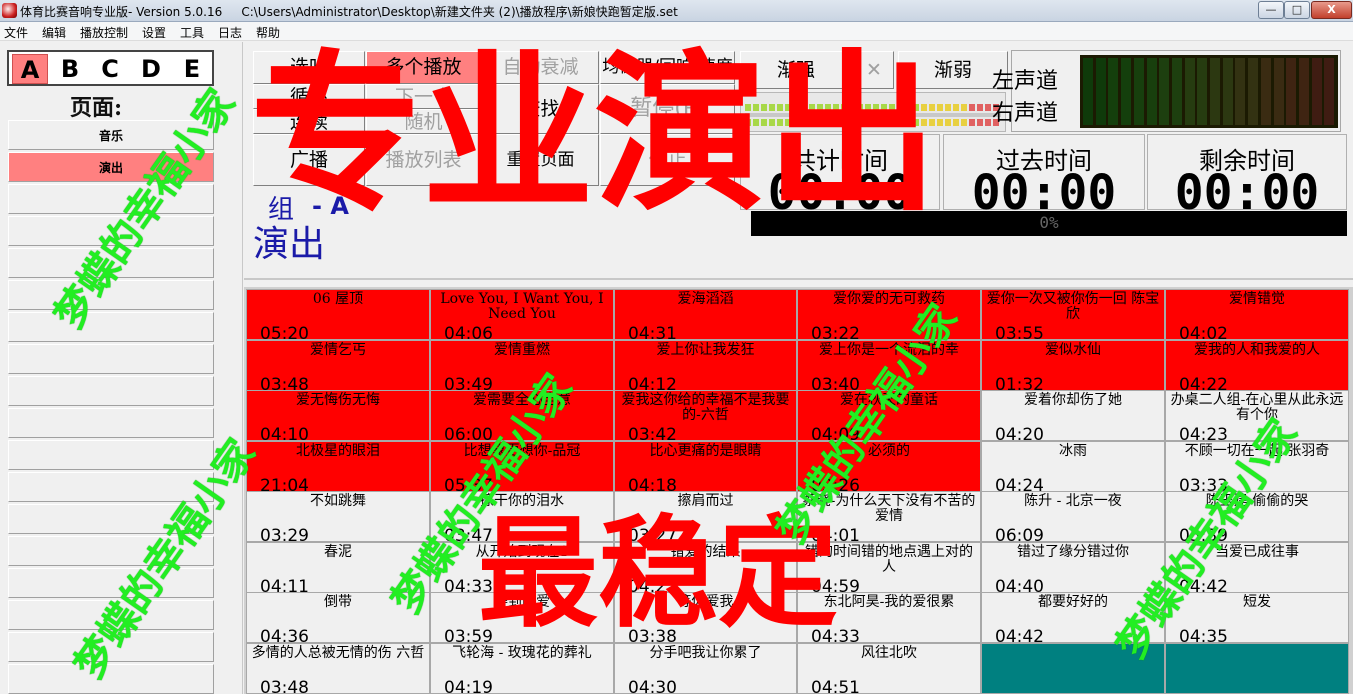 This screenshot has height=694, width=1353. What do you see at coordinates (667, 160) in the screenshot?
I see `stop-button: 停止` at bounding box center [667, 160].